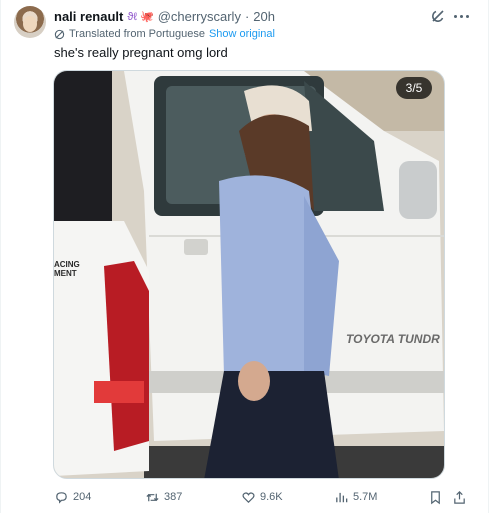 This screenshot has width=489, height=513. Describe the element at coordinates (414, 88) in the screenshot. I see `media-counter: 3/5` at that location.